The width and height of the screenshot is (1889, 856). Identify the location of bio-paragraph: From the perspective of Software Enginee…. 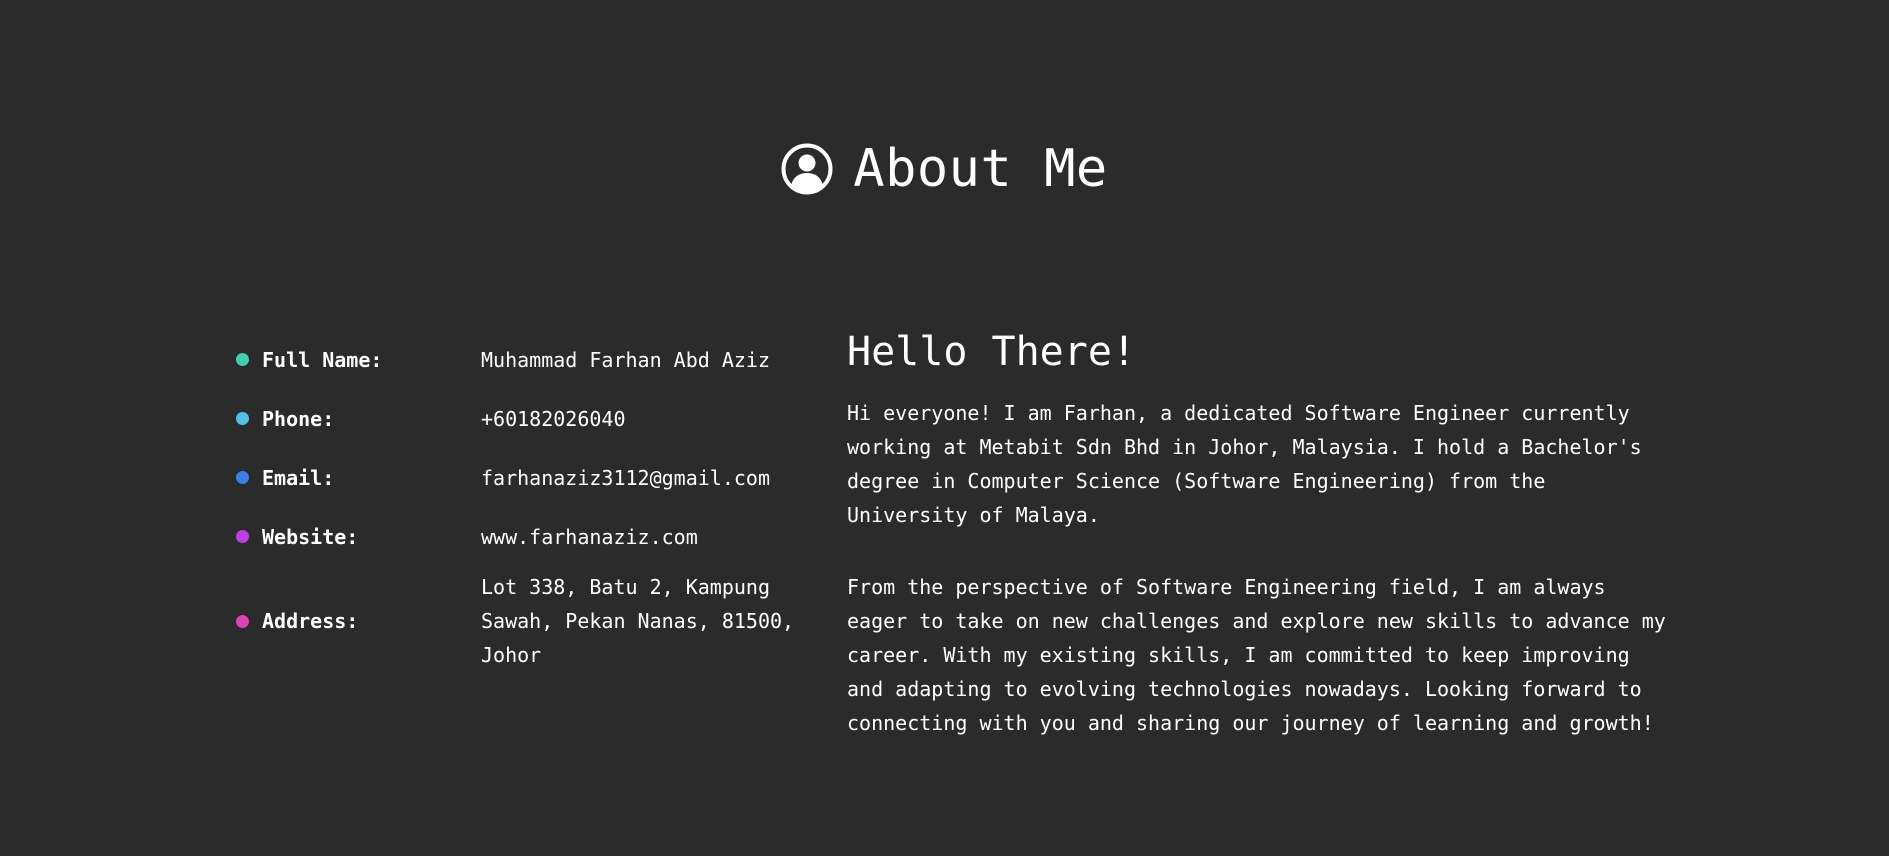
(1256, 655).